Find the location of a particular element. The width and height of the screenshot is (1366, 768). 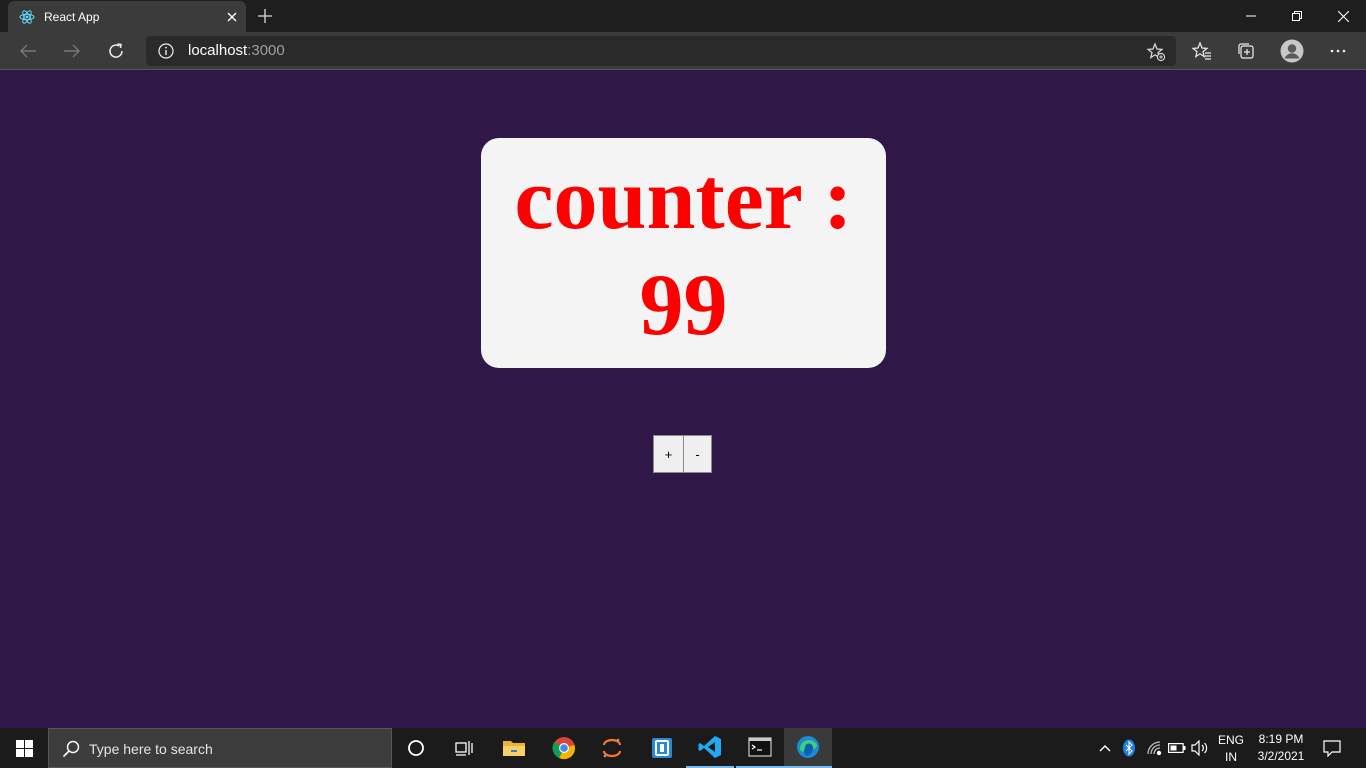

add-favorite-icon is located at coordinates (1156, 52).